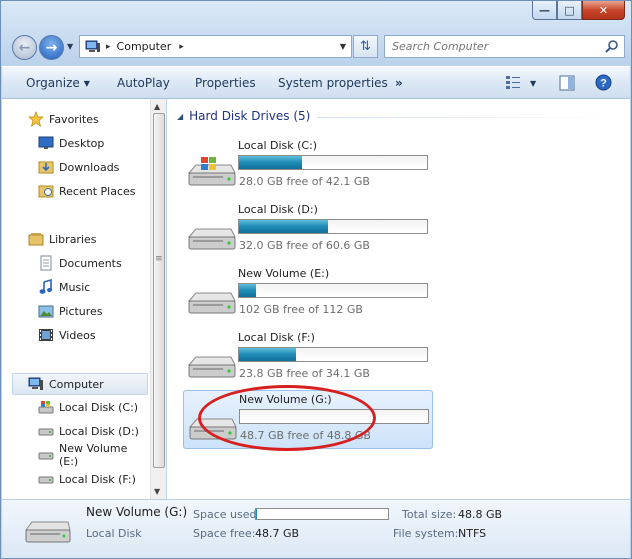 Image resolution: width=632 pixels, height=559 pixels. I want to click on total-size-value: 48.8 GB, so click(480, 514).